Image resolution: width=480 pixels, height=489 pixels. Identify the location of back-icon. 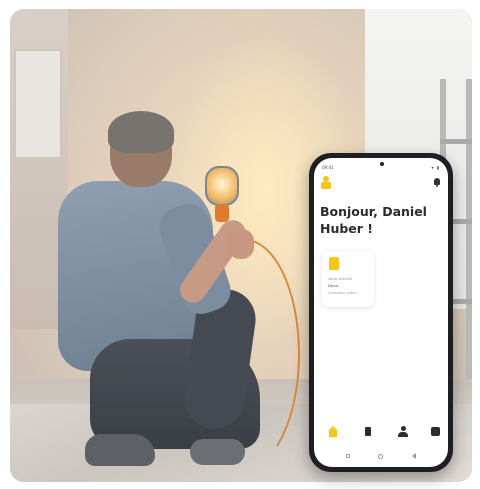
(413, 456).